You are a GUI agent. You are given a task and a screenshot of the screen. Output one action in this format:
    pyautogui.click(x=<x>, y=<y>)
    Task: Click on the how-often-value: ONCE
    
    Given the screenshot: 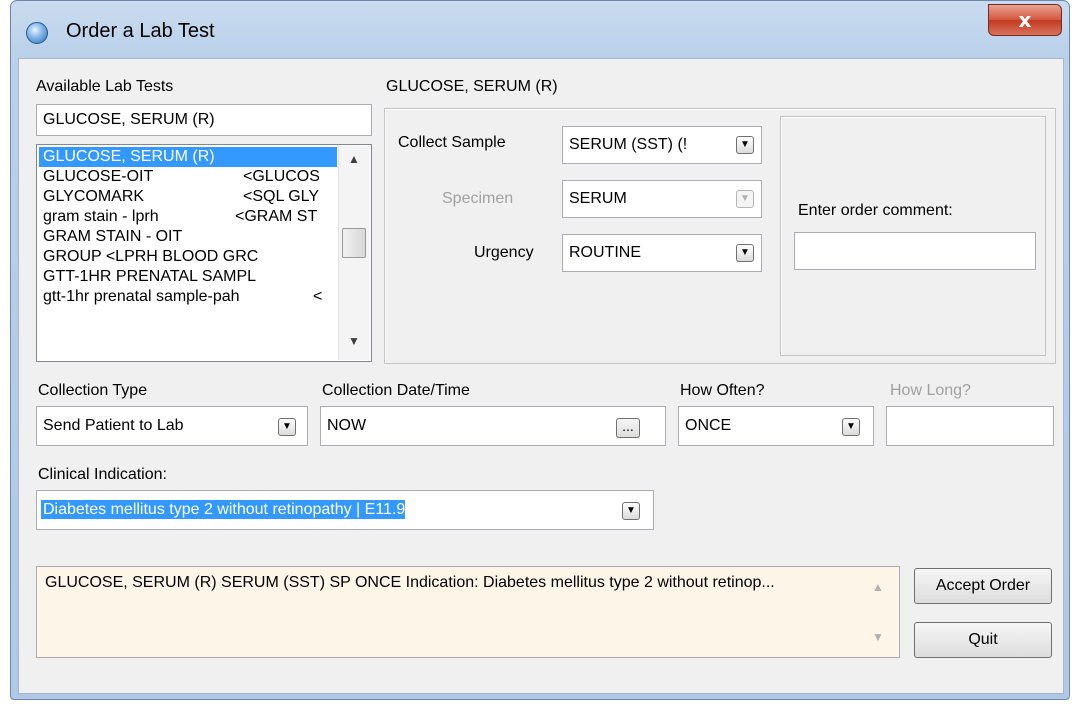 What is the action you would take?
    pyautogui.click(x=708, y=425)
    